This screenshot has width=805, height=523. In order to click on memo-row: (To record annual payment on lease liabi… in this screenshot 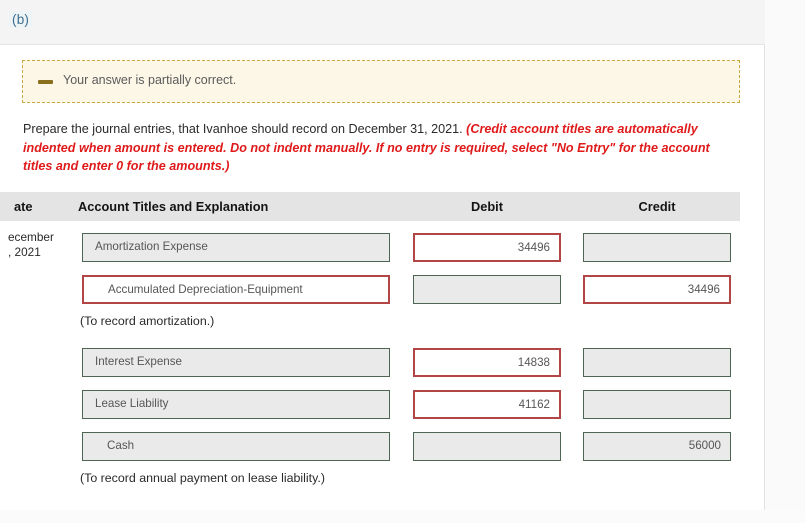, I will do `click(370, 482)`.